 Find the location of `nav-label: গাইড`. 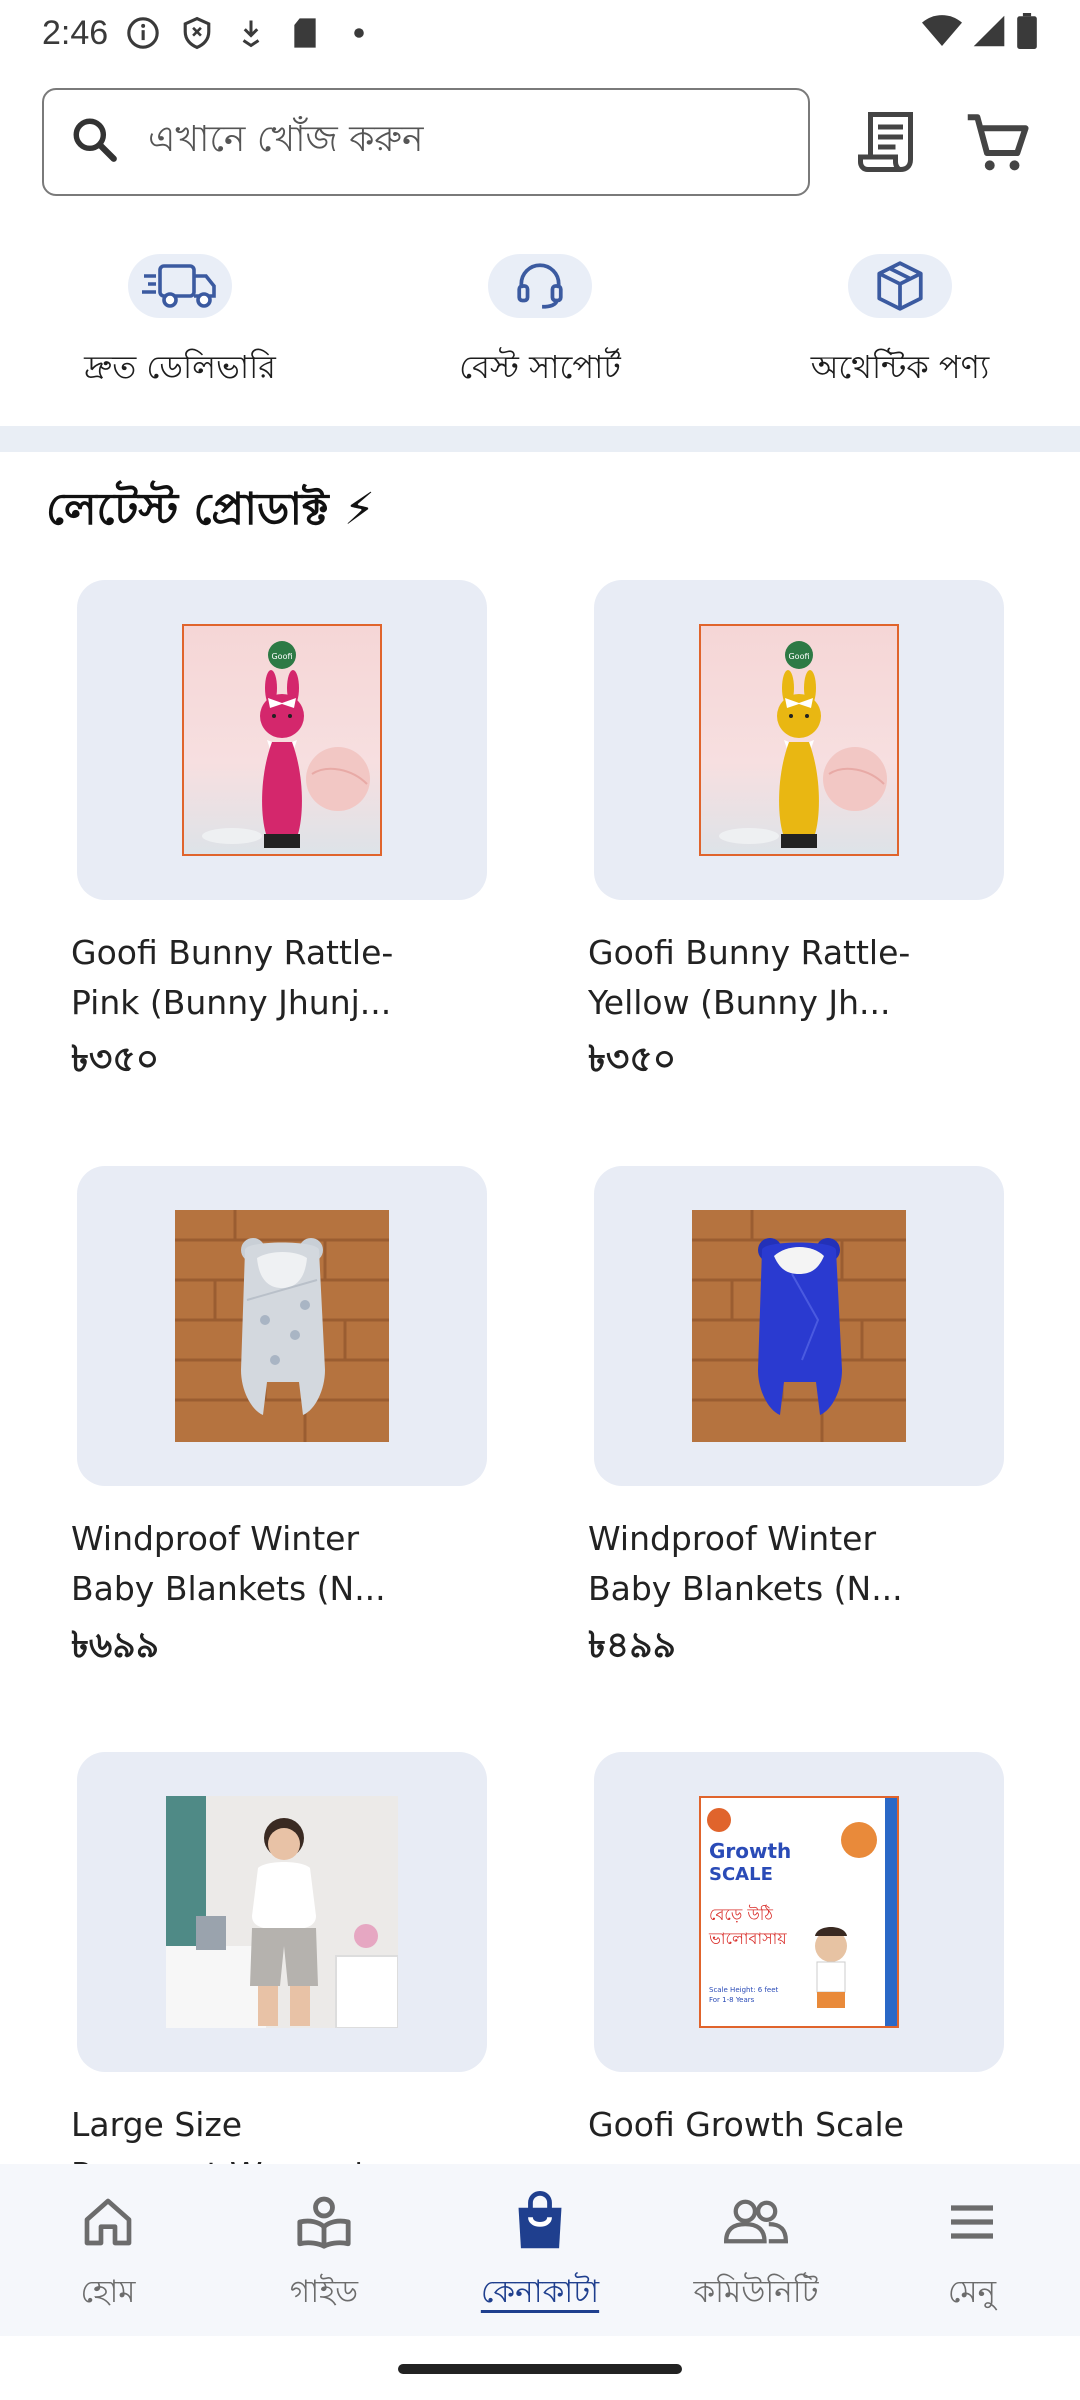

nav-label: গাইড is located at coordinates (324, 2292).